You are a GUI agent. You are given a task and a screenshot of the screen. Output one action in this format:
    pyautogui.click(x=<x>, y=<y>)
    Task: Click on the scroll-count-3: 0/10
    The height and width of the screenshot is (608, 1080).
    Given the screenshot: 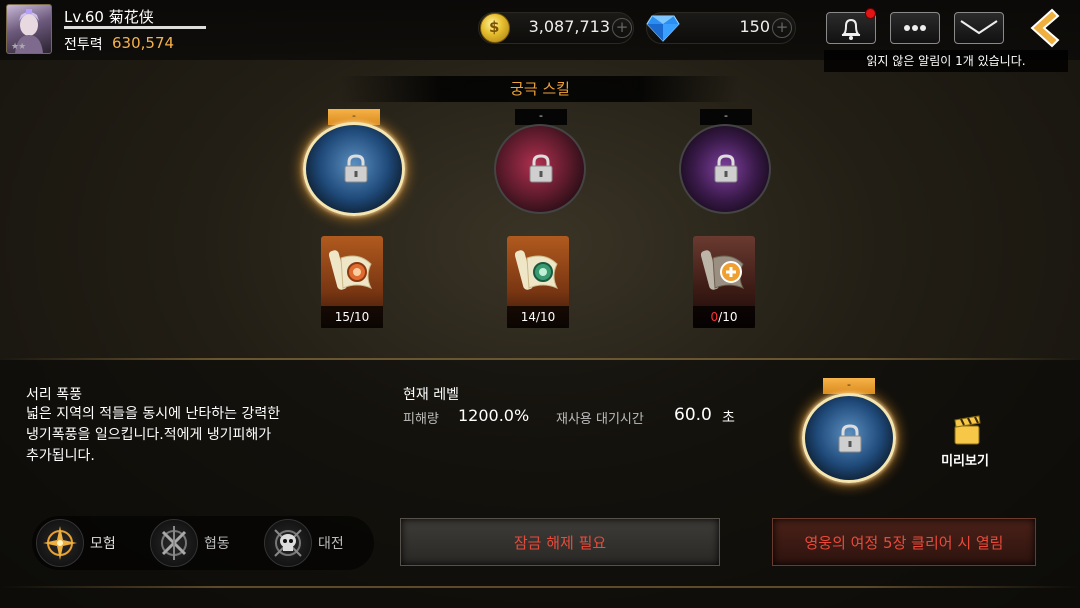 What is the action you would take?
    pyautogui.click(x=724, y=317)
    